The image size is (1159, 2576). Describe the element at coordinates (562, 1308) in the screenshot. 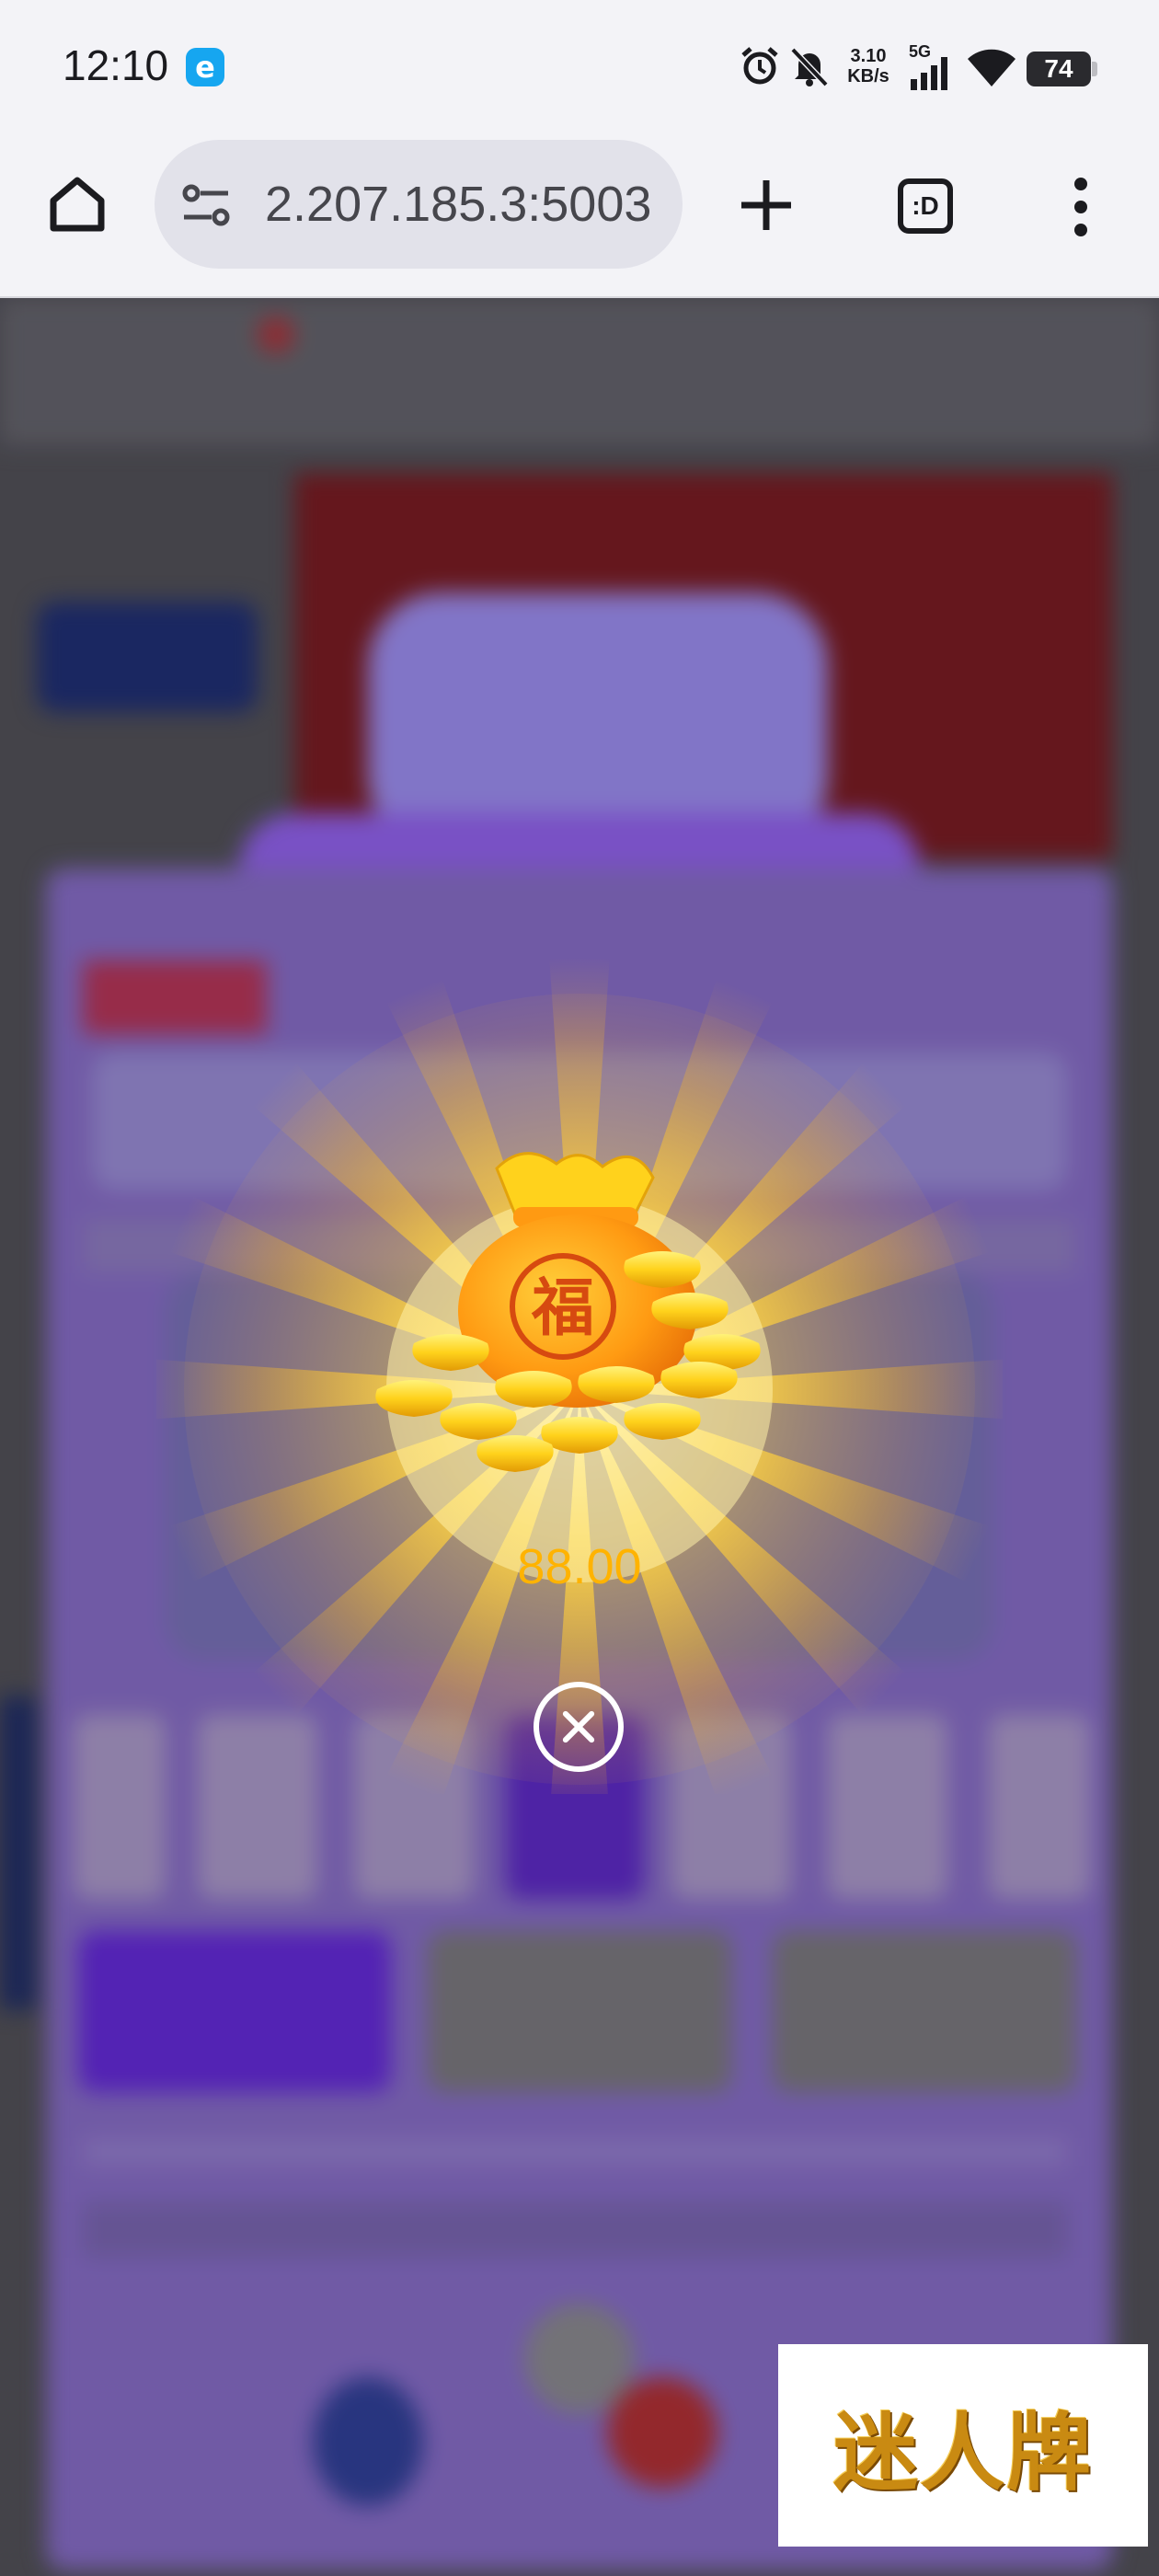

I see `bag-character: 福` at that location.